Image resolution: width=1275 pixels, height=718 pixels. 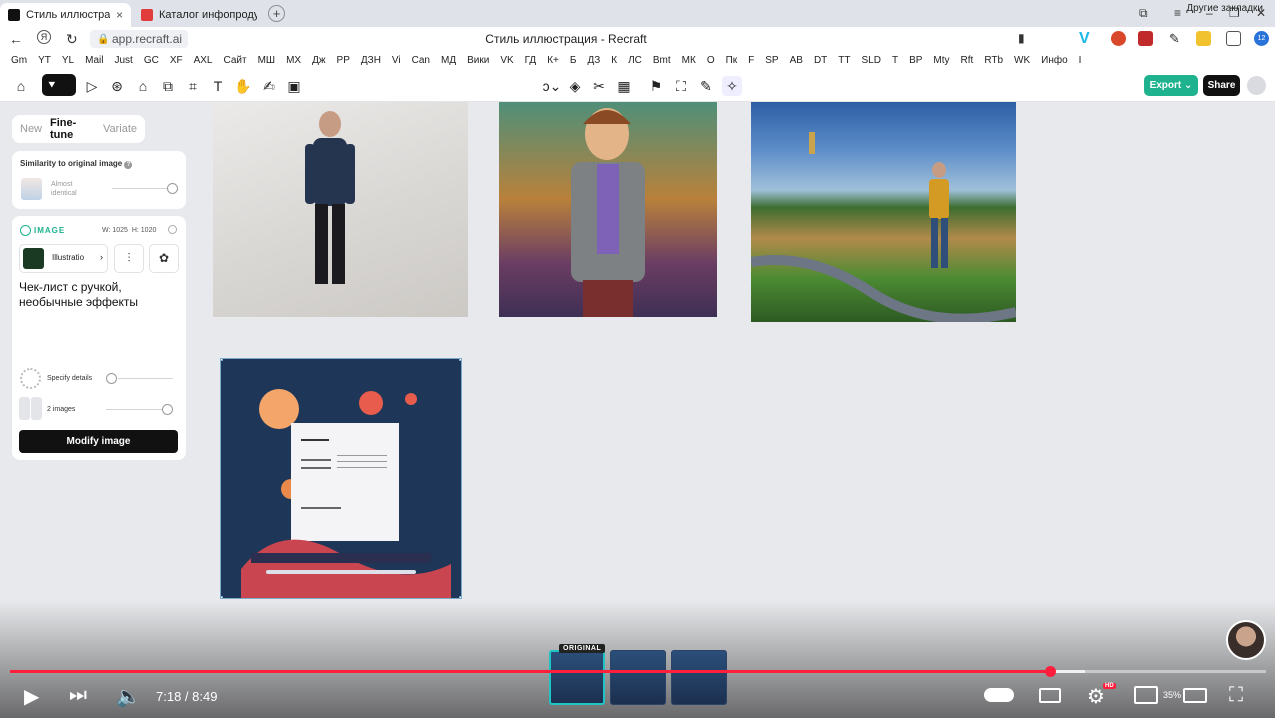 I want to click on bookmark-item: Вики, so click(x=478, y=60).